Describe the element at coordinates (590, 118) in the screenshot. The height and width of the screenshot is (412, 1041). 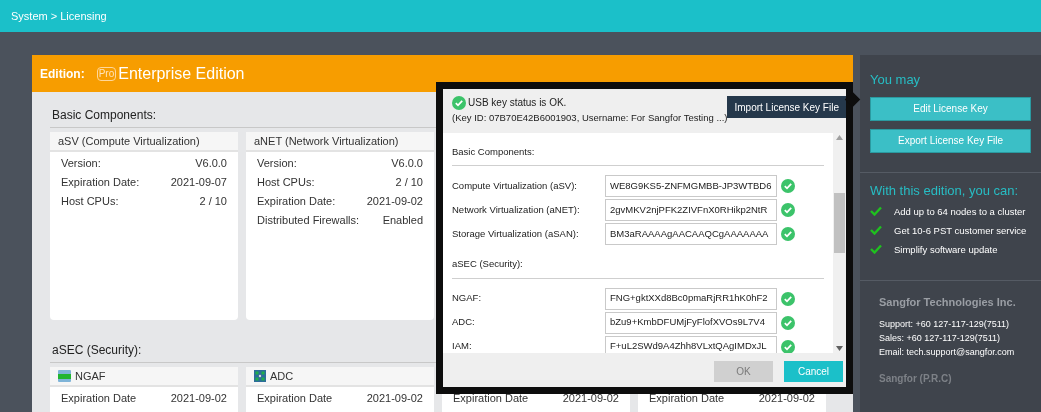
I see `key-details: (Key ID: 07B70E42B6001903, Username: For Sangfor Testing ...)` at that location.